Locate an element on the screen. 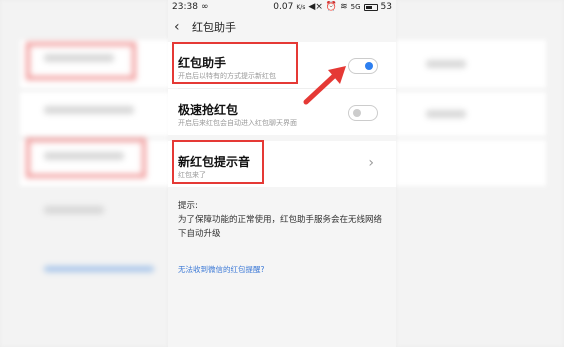 The width and height of the screenshot is (564, 347). wifi-icon: ≋ is located at coordinates (344, 7).